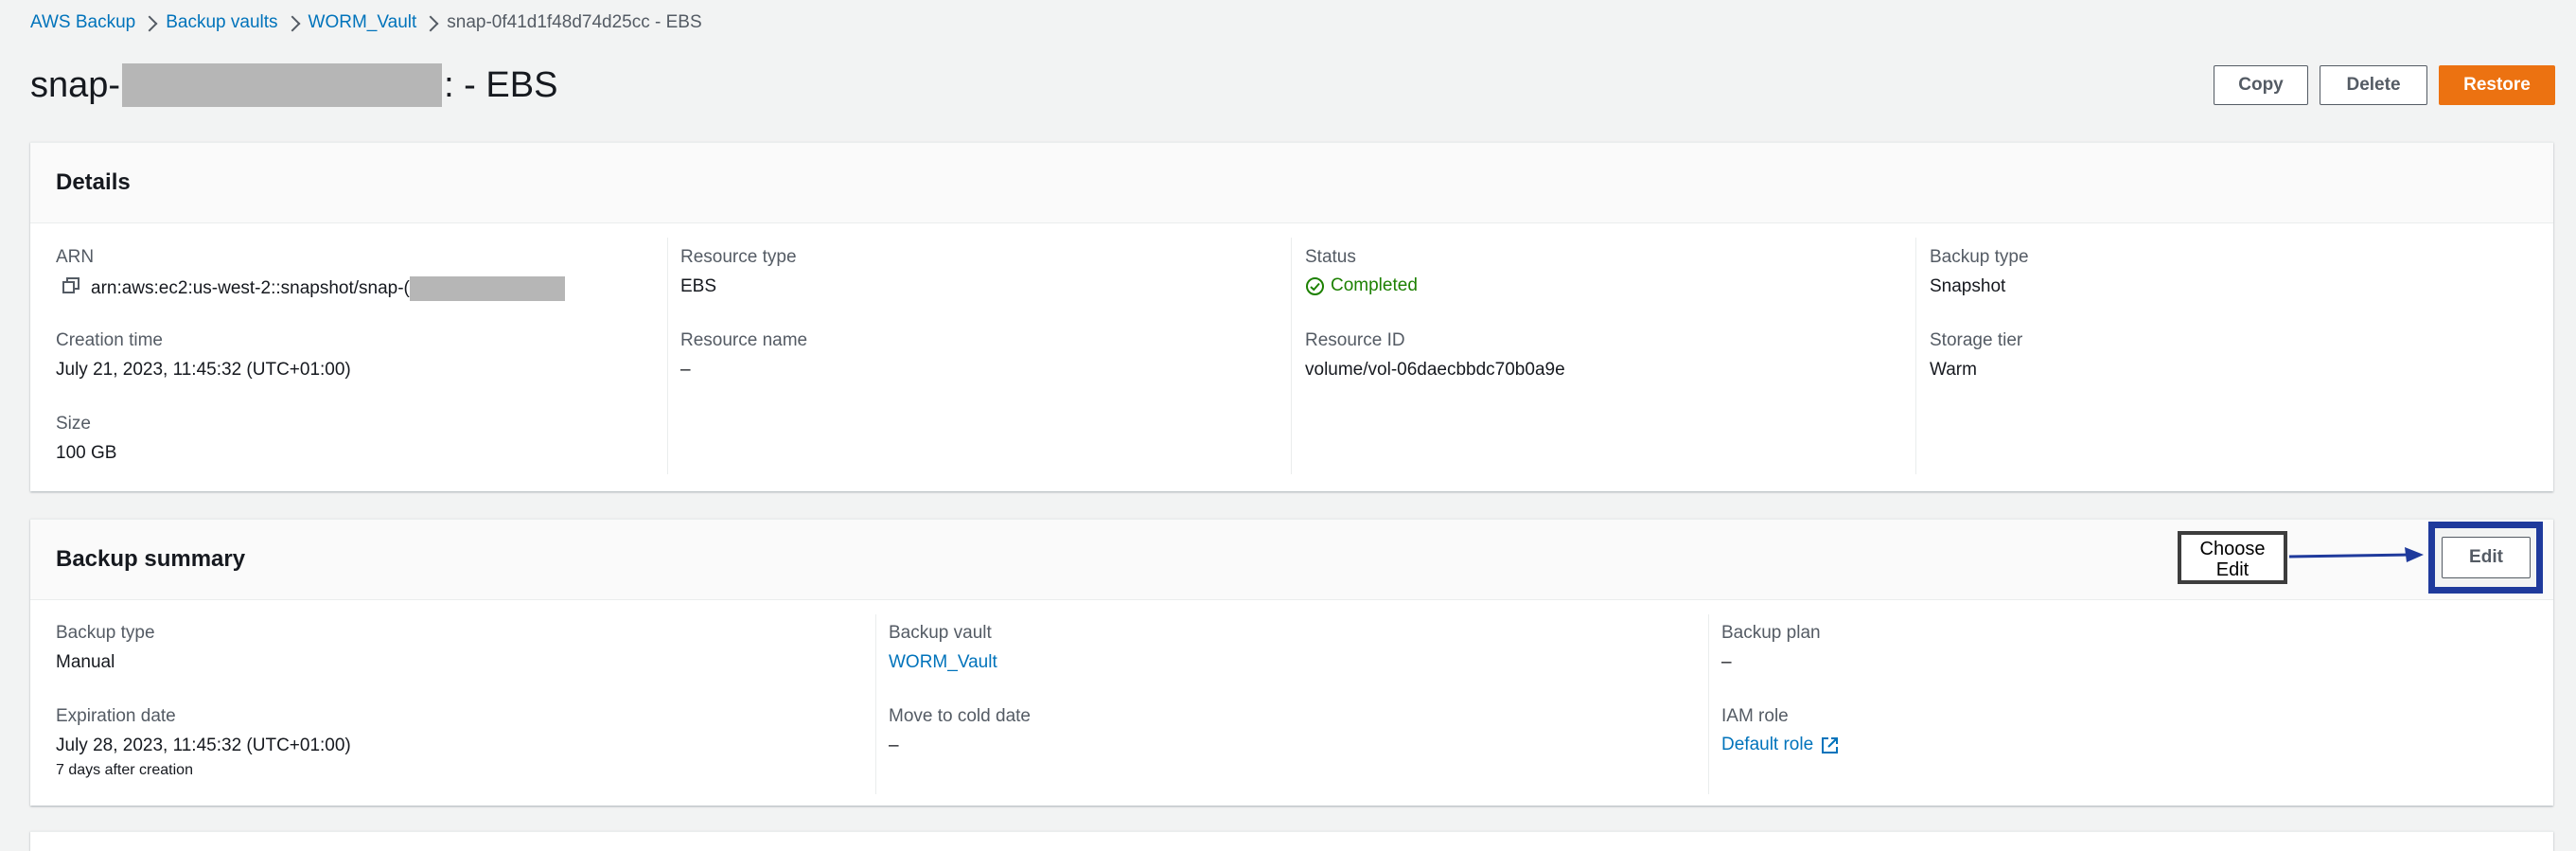 The image size is (2576, 851). Describe the element at coordinates (1976, 340) in the screenshot. I see `storage-tier-label: Storage tier` at that location.